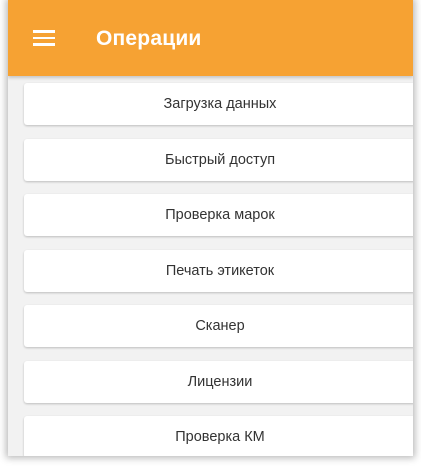  Describe the element at coordinates (218, 381) in the screenshot. I see `licenses-button: Лицензии` at that location.